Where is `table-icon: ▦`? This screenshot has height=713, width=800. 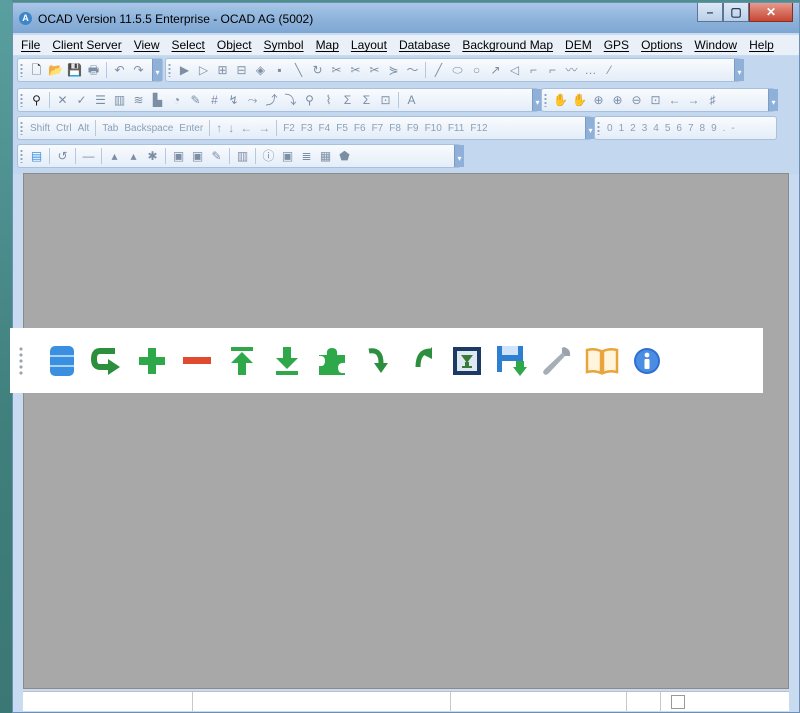
table-icon: ▦ is located at coordinates (325, 156).